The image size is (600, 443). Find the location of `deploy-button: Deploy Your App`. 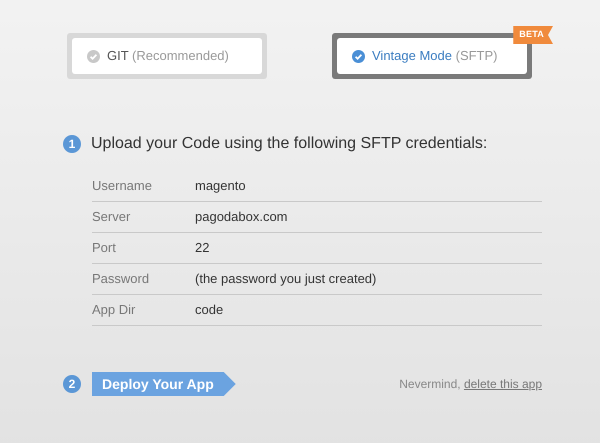

deploy-button: Deploy Your App is located at coordinates (164, 384).